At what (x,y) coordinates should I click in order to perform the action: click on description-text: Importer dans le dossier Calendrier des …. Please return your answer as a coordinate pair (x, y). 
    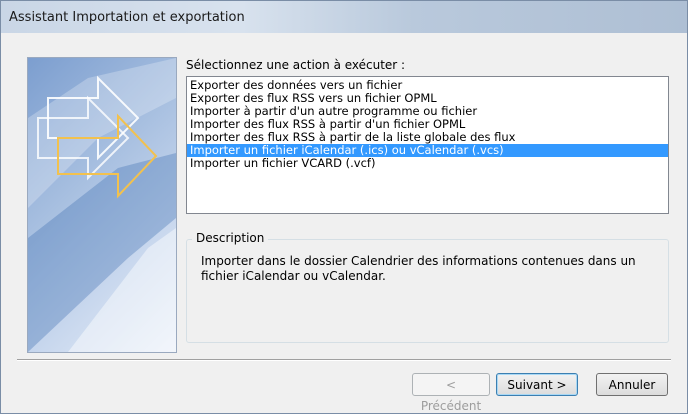
    Looking at the image, I should click on (418, 268).